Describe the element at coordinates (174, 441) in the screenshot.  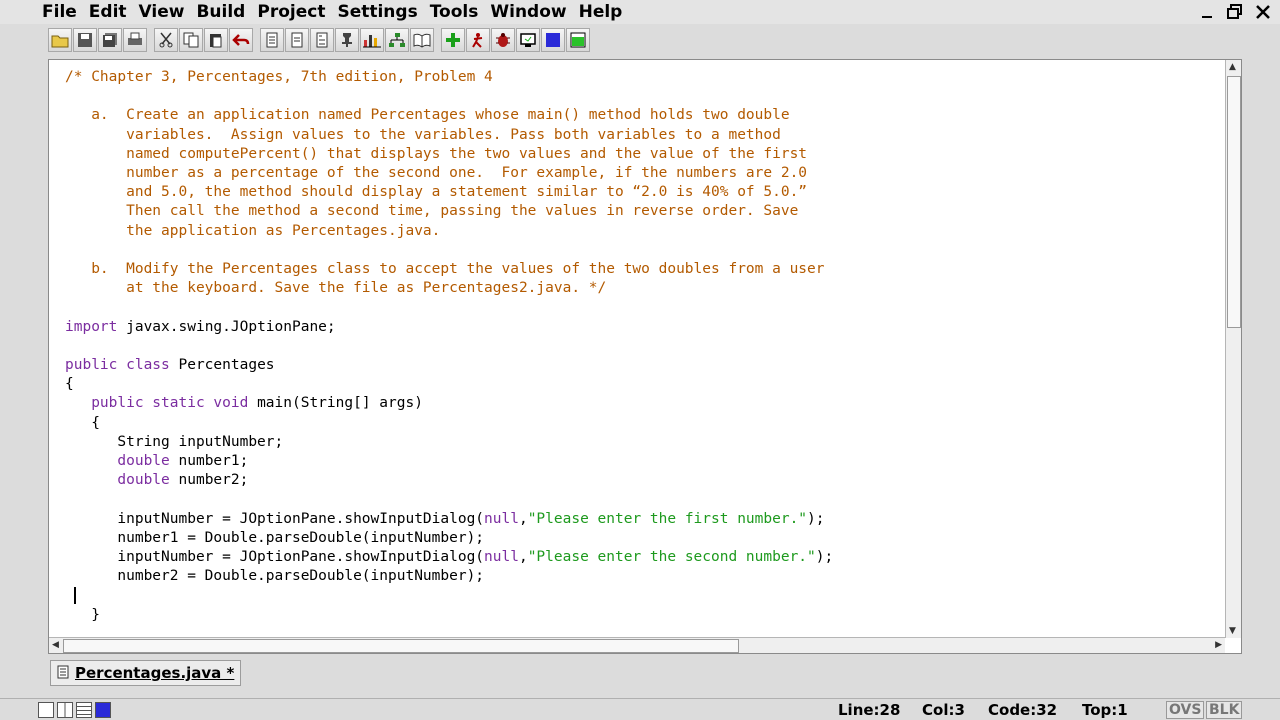
I see `code-token: String inputNumber;` at that location.